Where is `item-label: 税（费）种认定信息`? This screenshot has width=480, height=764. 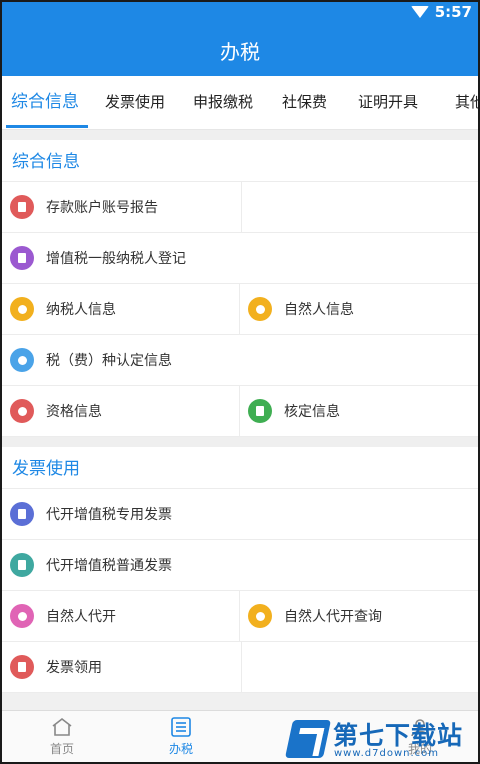
item-label: 税（费）种认定信息 is located at coordinates (109, 361).